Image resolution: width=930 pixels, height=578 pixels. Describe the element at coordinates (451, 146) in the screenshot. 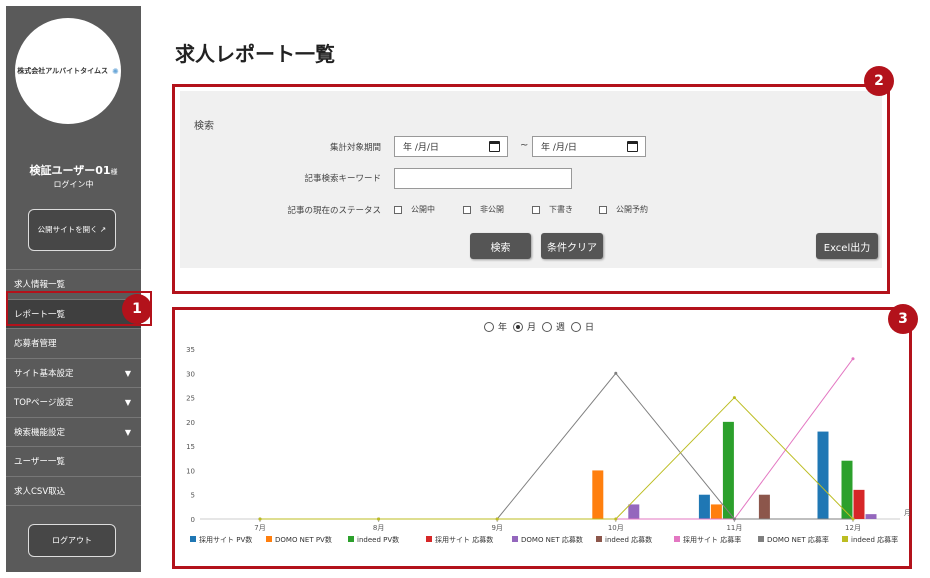

I see `date-from-input: 年 /月/日` at that location.